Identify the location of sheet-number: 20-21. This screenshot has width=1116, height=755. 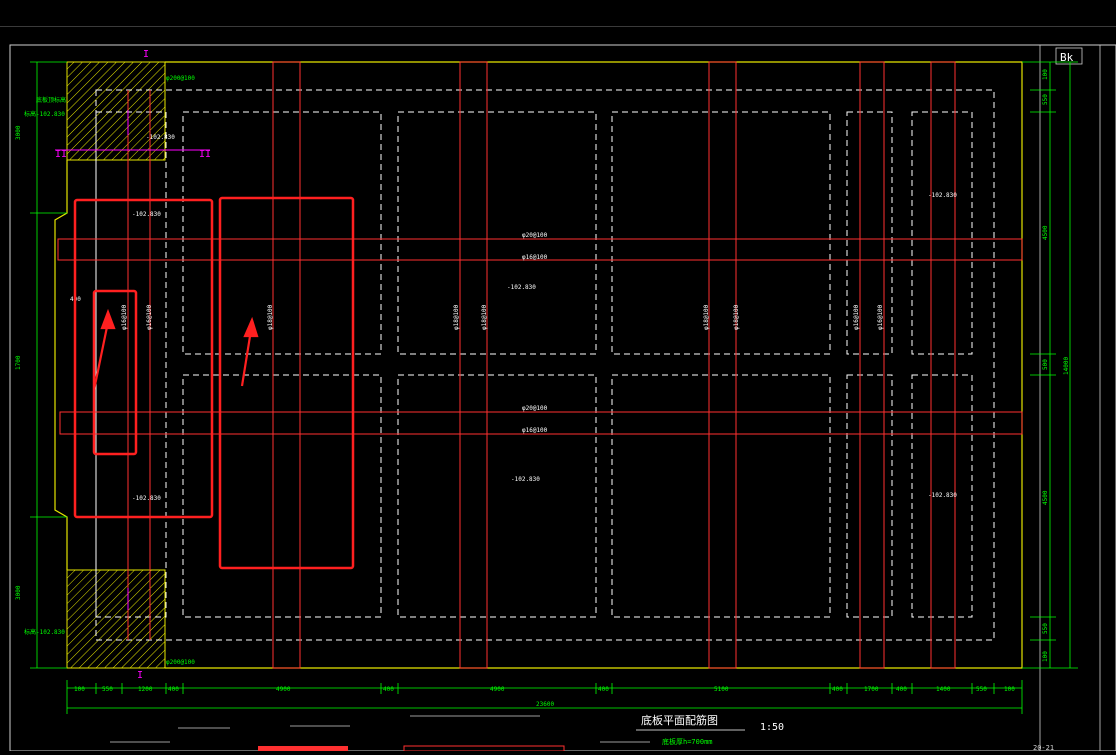
(1043, 747).